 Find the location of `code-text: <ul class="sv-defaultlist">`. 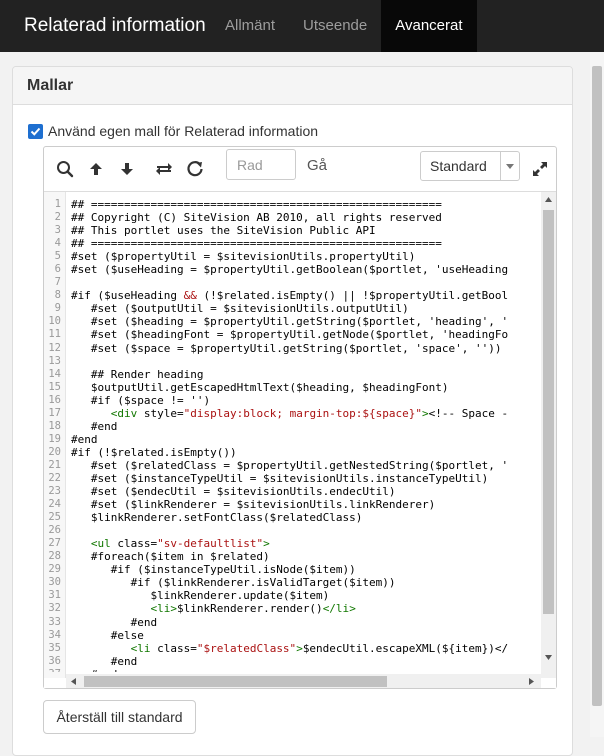

code-text: <ul class="sv-defaultlist"> is located at coordinates (168, 543).